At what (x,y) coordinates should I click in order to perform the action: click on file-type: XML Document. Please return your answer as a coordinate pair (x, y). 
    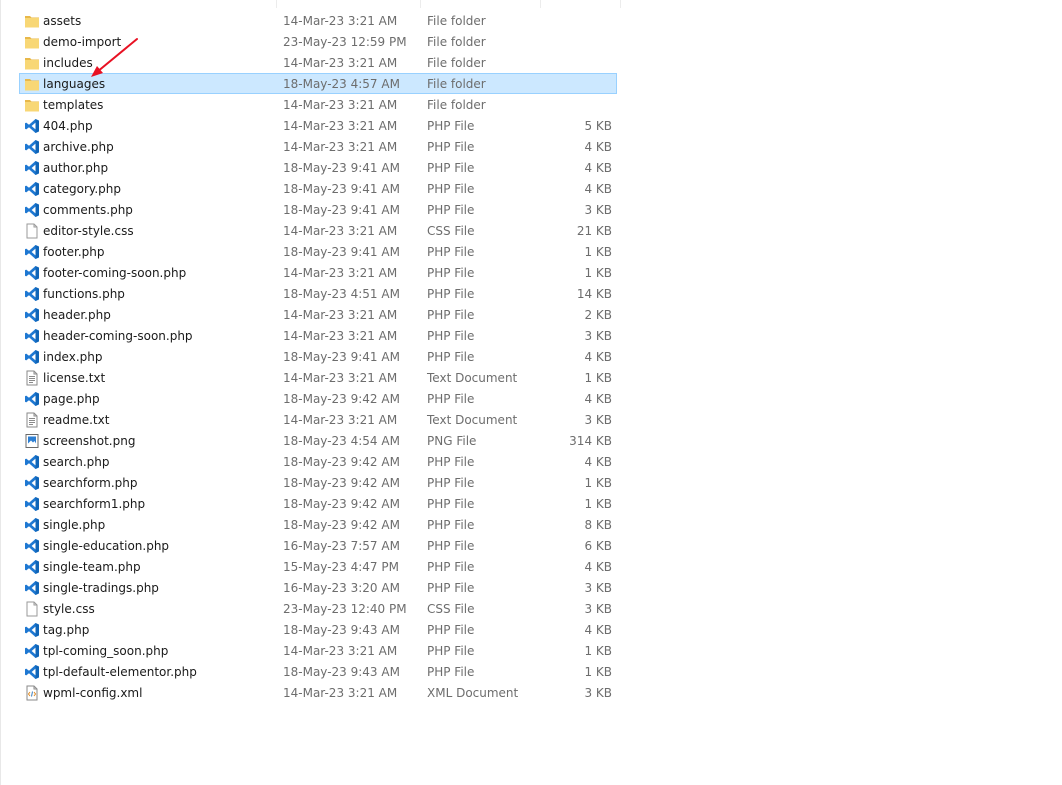
    Looking at the image, I should click on (473, 693).